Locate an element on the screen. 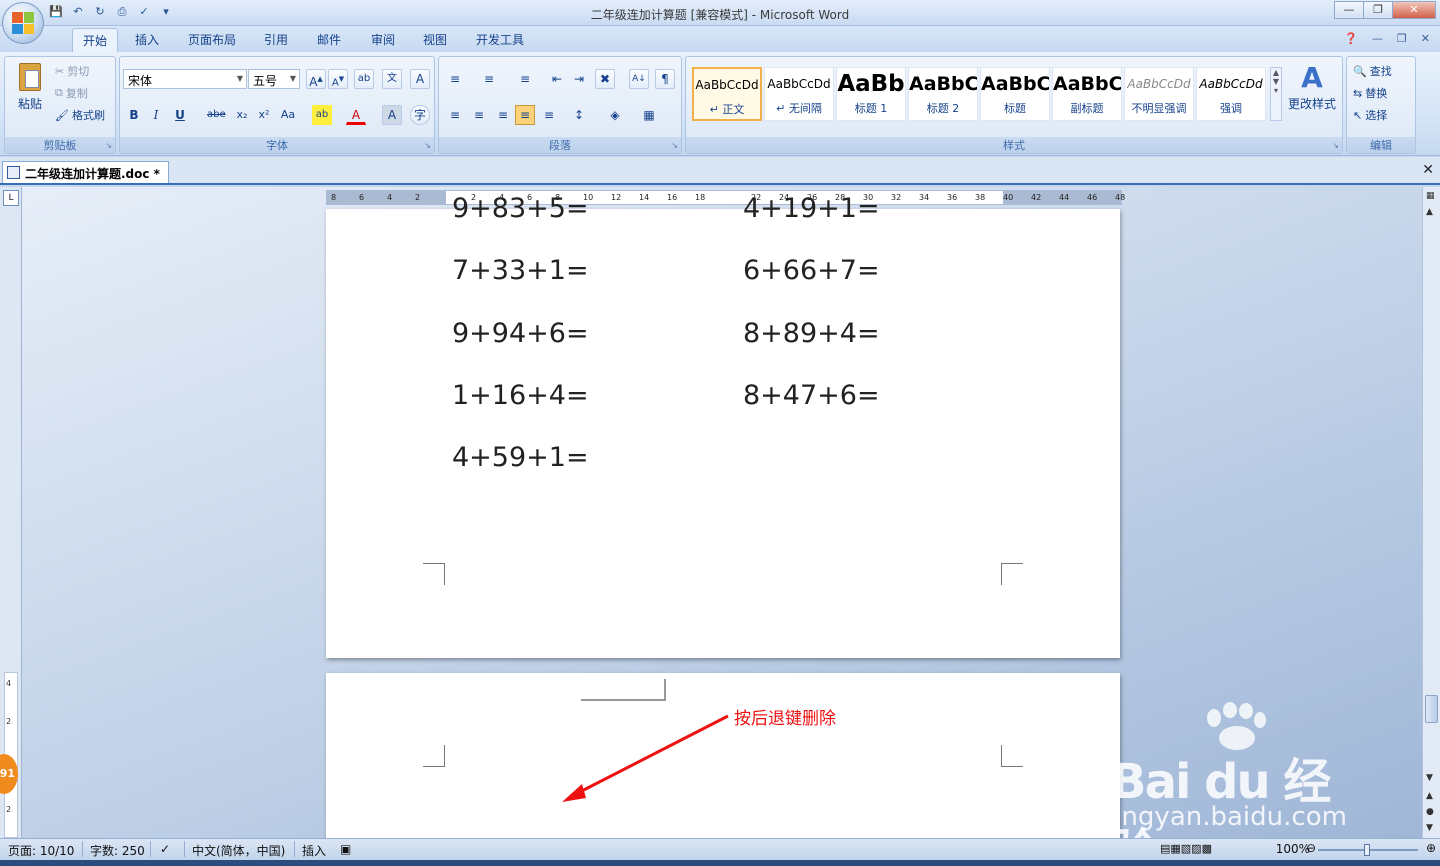 This screenshot has width=1440, height=866. increase-indent-icon: ⇥ is located at coordinates (579, 79).